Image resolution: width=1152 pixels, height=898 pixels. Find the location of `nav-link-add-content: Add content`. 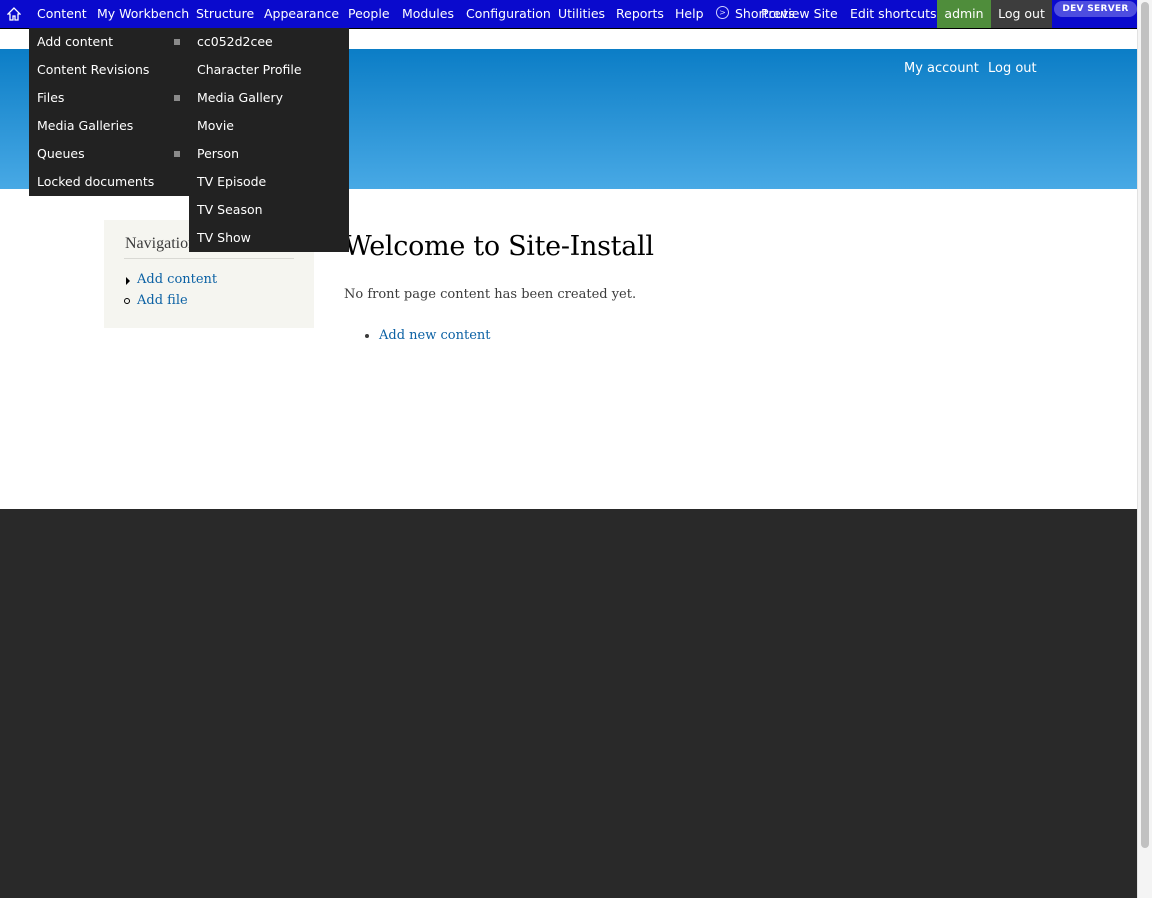

nav-link-add-content: Add content is located at coordinates (177, 279).